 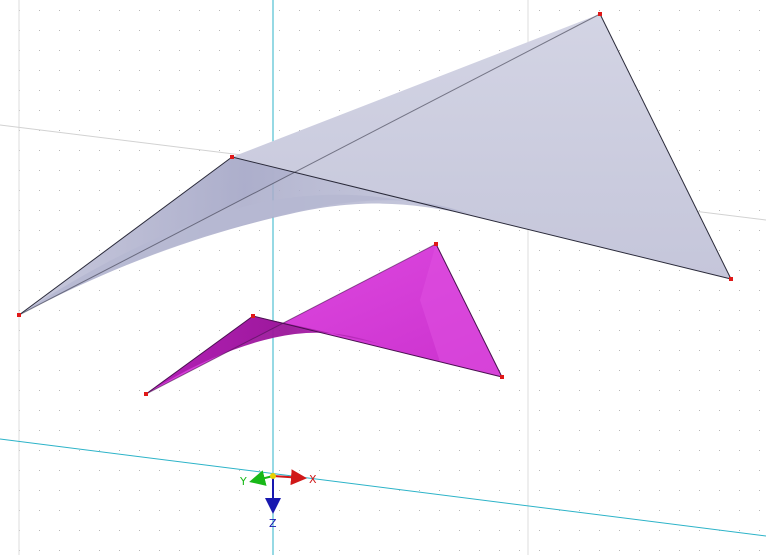 I want to click on x-axis-label: X, so click(x=313, y=479).